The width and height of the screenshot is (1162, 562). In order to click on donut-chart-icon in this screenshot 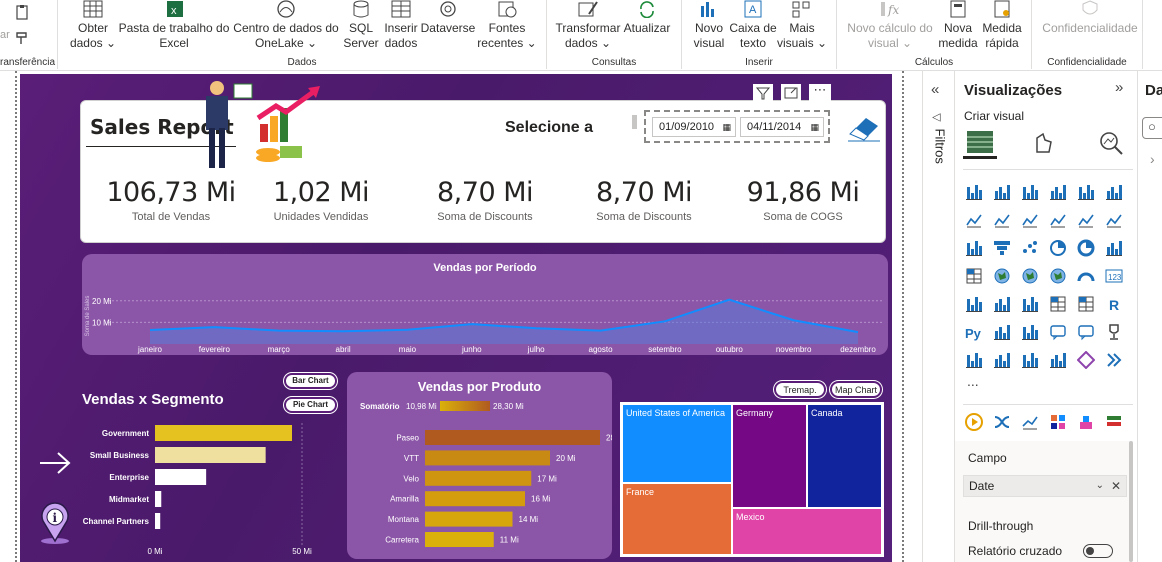, I will do `click(1086, 248)`.